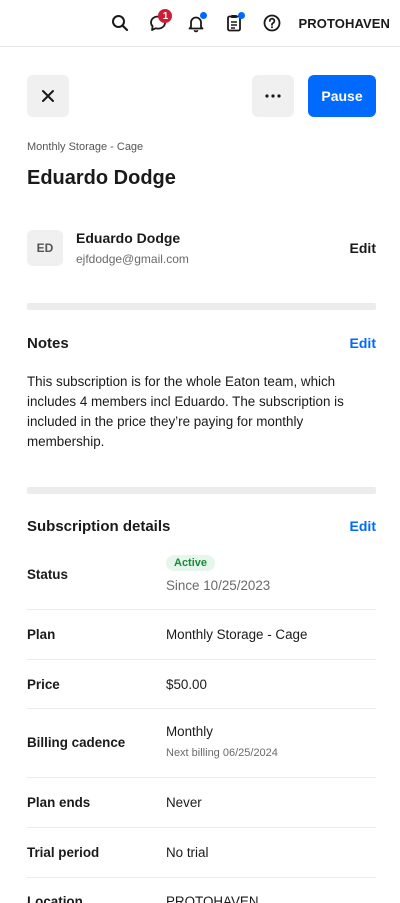  I want to click on status-badge: Active, so click(191, 563).